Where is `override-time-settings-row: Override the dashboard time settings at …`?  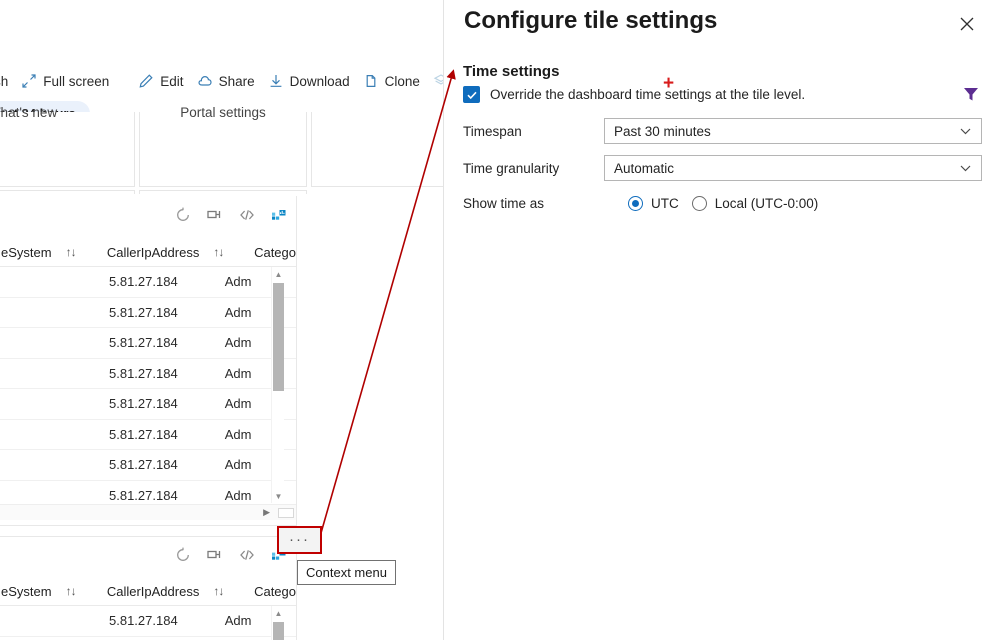 override-time-settings-row: Override the dashboard time settings at … is located at coordinates (634, 94).